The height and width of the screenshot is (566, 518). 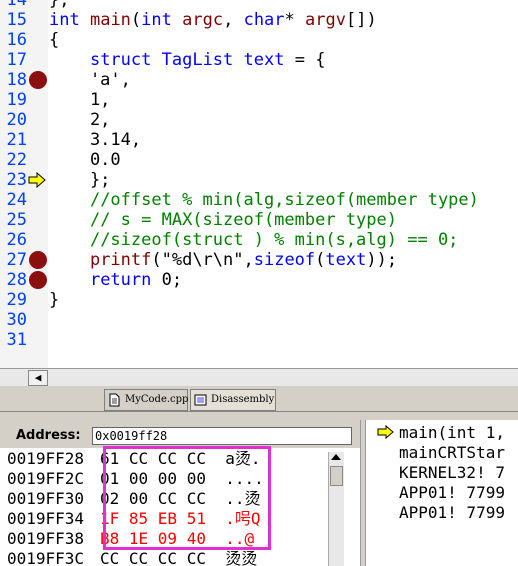 I want to click on line-number: 14, so click(x=16, y=5).